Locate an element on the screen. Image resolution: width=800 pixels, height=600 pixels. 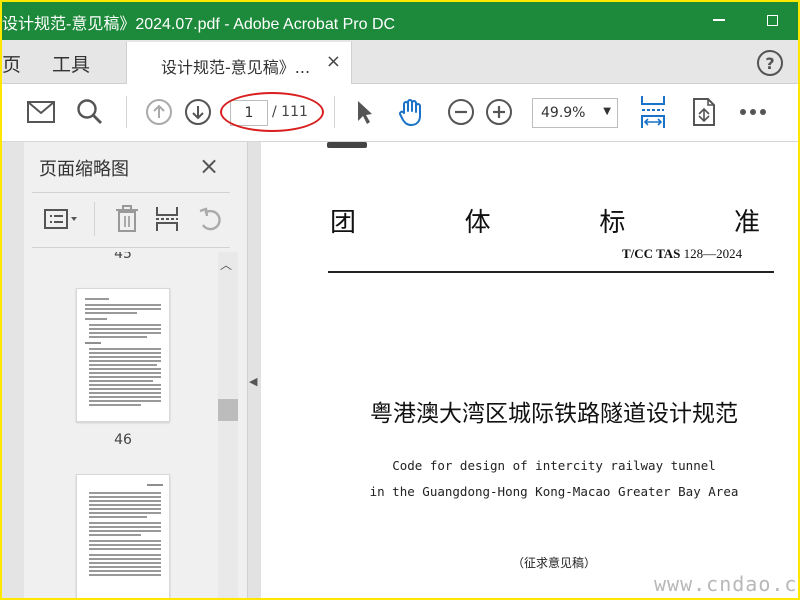
undo-icon is located at coordinates (211, 219).